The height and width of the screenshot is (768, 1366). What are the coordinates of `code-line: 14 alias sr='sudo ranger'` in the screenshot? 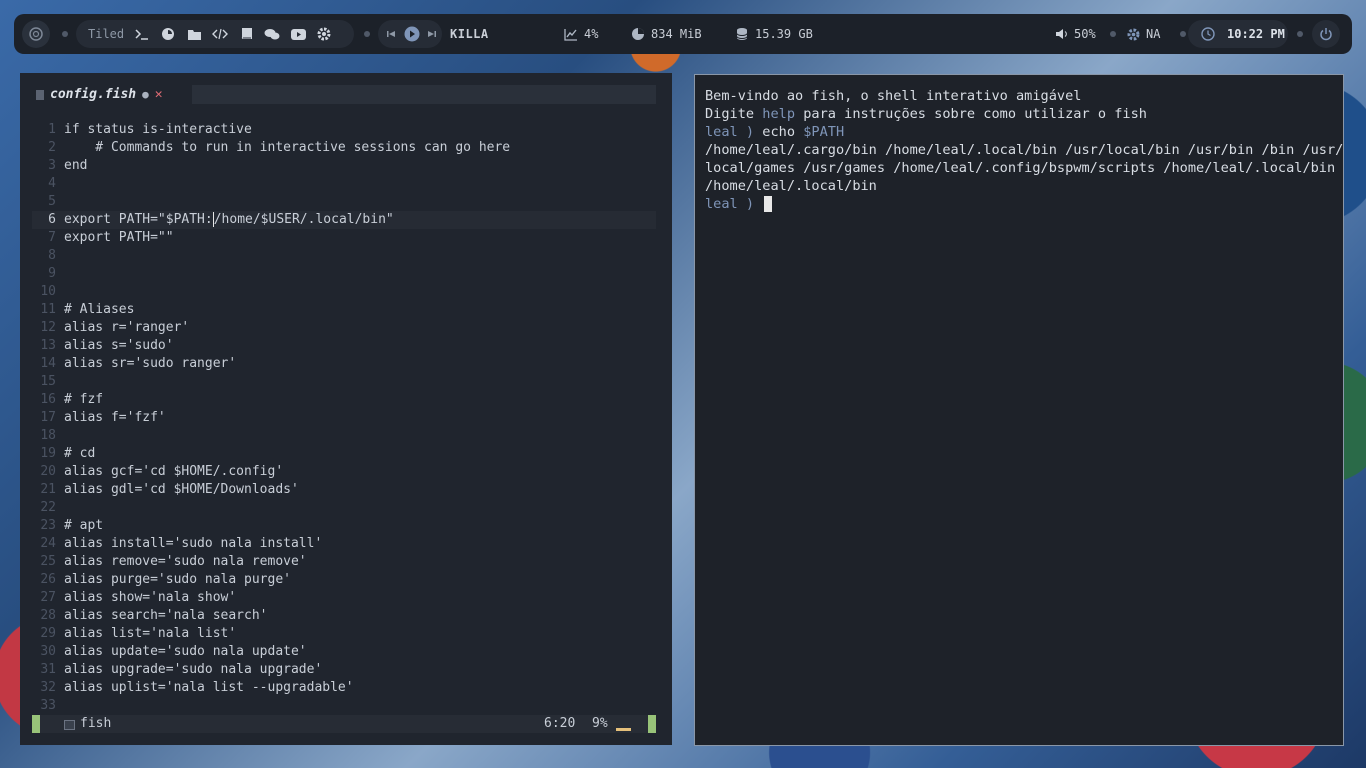 It's located at (344, 364).